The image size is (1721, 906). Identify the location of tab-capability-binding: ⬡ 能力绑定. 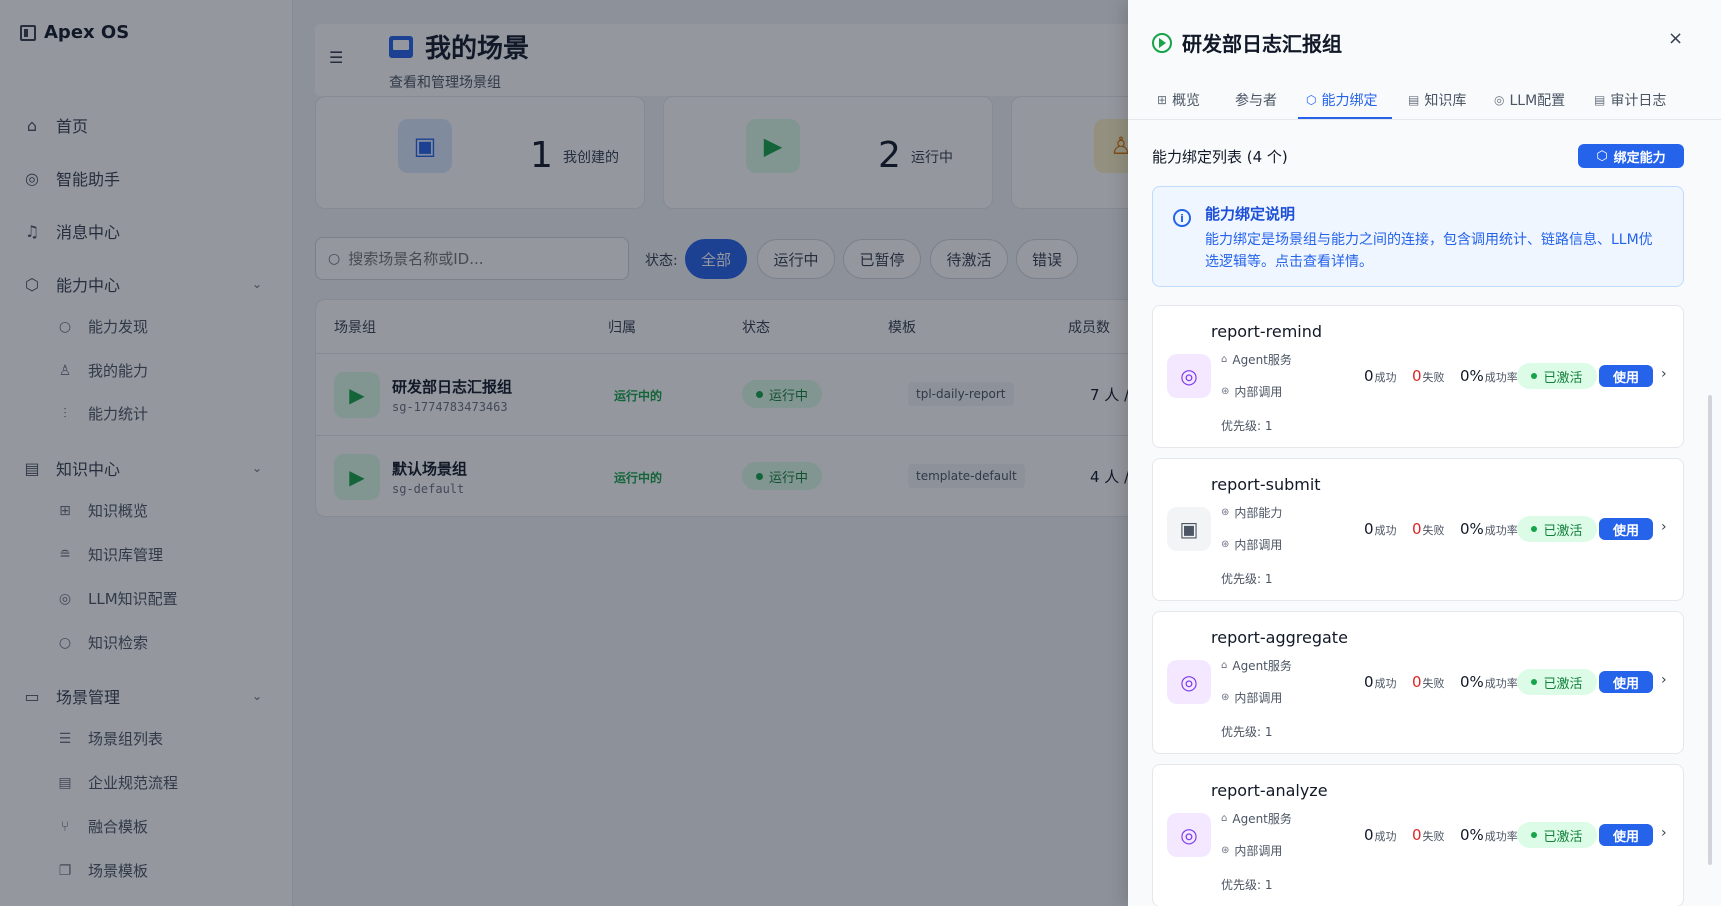
(1341, 100).